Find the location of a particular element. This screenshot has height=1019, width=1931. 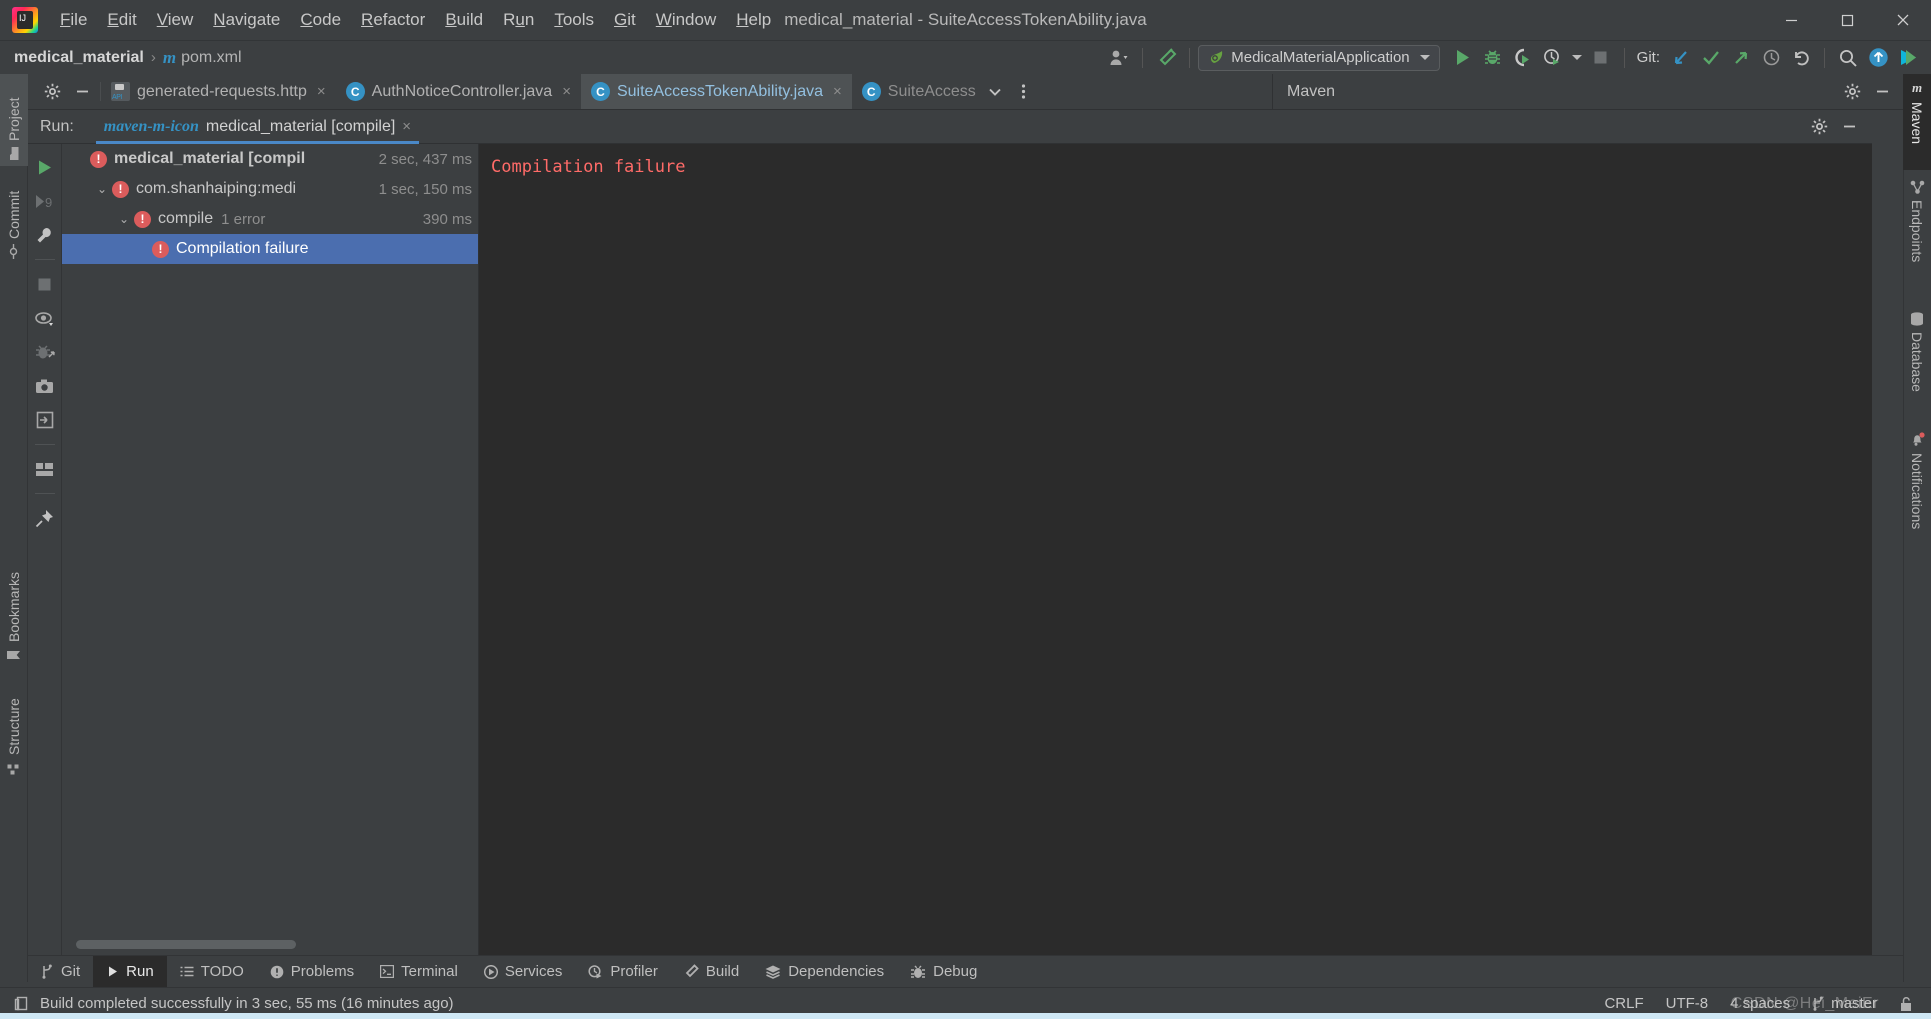

sidebar-item-bookmarks: Bookmarks is located at coordinates (14, 610).